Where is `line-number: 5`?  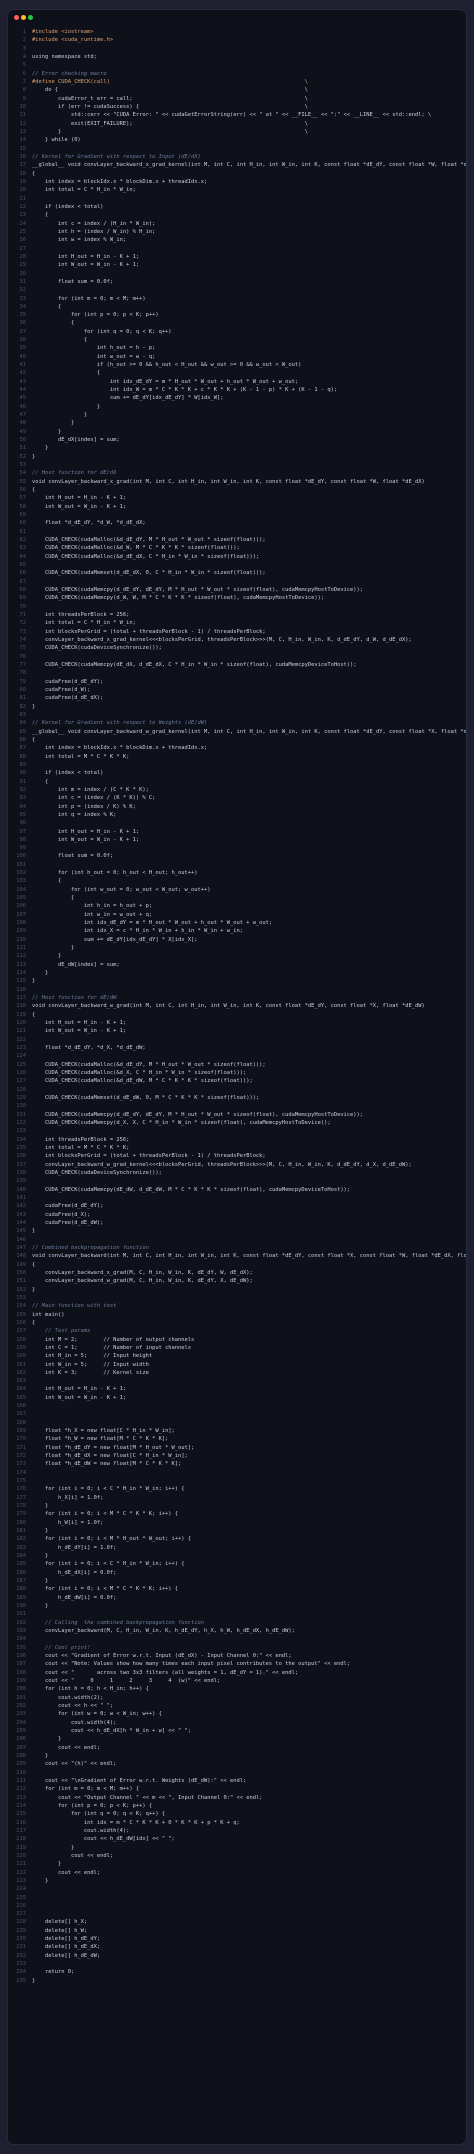
line-number: 5 is located at coordinates (24, 65).